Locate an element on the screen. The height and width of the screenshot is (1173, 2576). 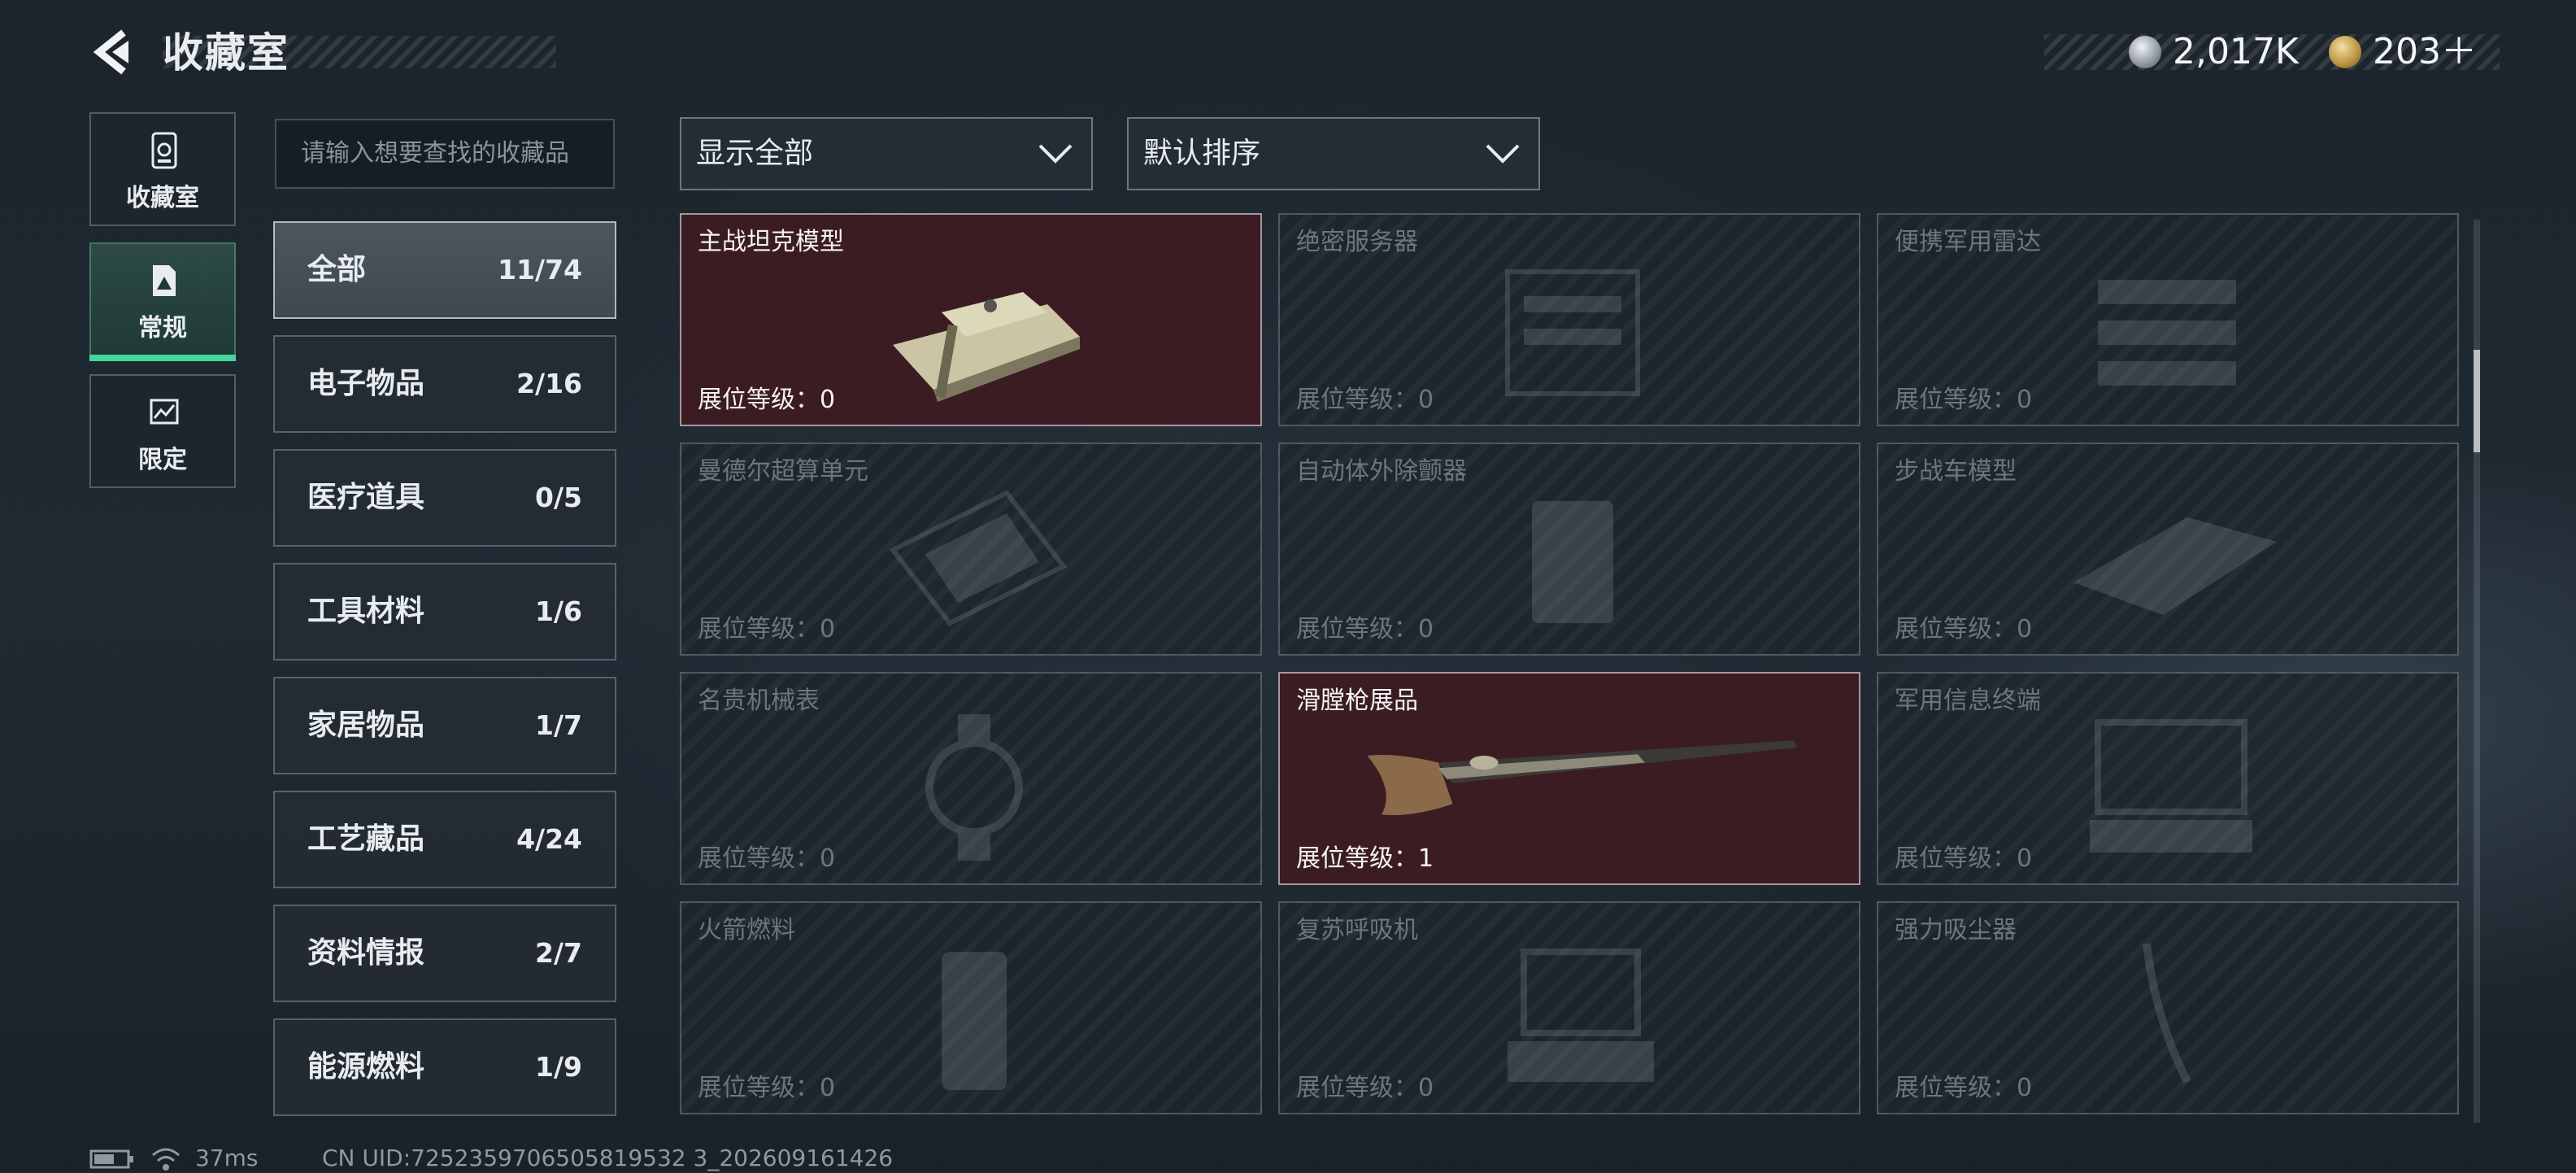
item-card-terminal: 军用信息终端 展位等级：0 is located at coordinates (2168, 778).